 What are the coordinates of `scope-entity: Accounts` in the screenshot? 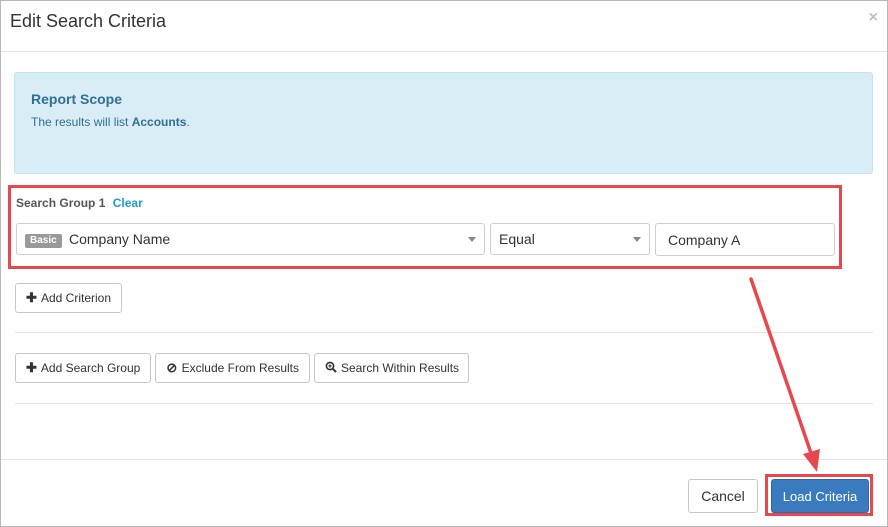 It's located at (159, 122).